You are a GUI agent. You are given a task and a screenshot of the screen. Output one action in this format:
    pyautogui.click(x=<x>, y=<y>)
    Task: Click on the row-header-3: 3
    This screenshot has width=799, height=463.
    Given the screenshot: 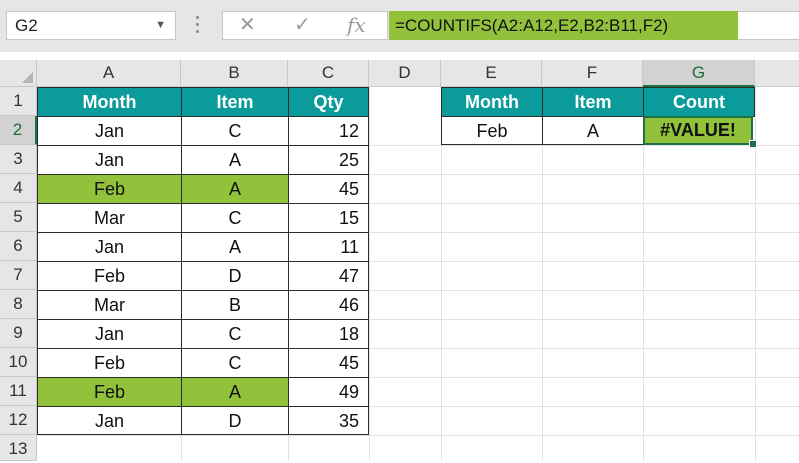 What is the action you would take?
    pyautogui.click(x=18, y=159)
    